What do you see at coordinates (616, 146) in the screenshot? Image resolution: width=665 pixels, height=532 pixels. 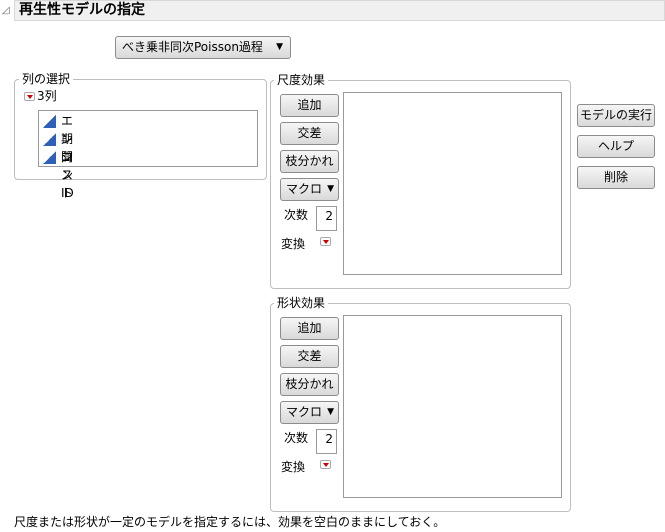 I see `help-button: ヘルプ` at bounding box center [616, 146].